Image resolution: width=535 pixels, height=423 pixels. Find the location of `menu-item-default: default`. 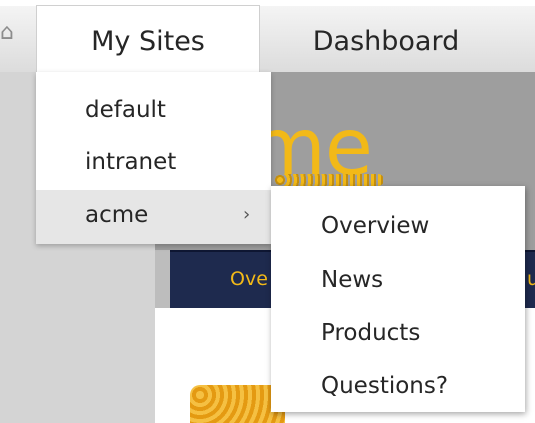

menu-item-default: default is located at coordinates (153, 110).